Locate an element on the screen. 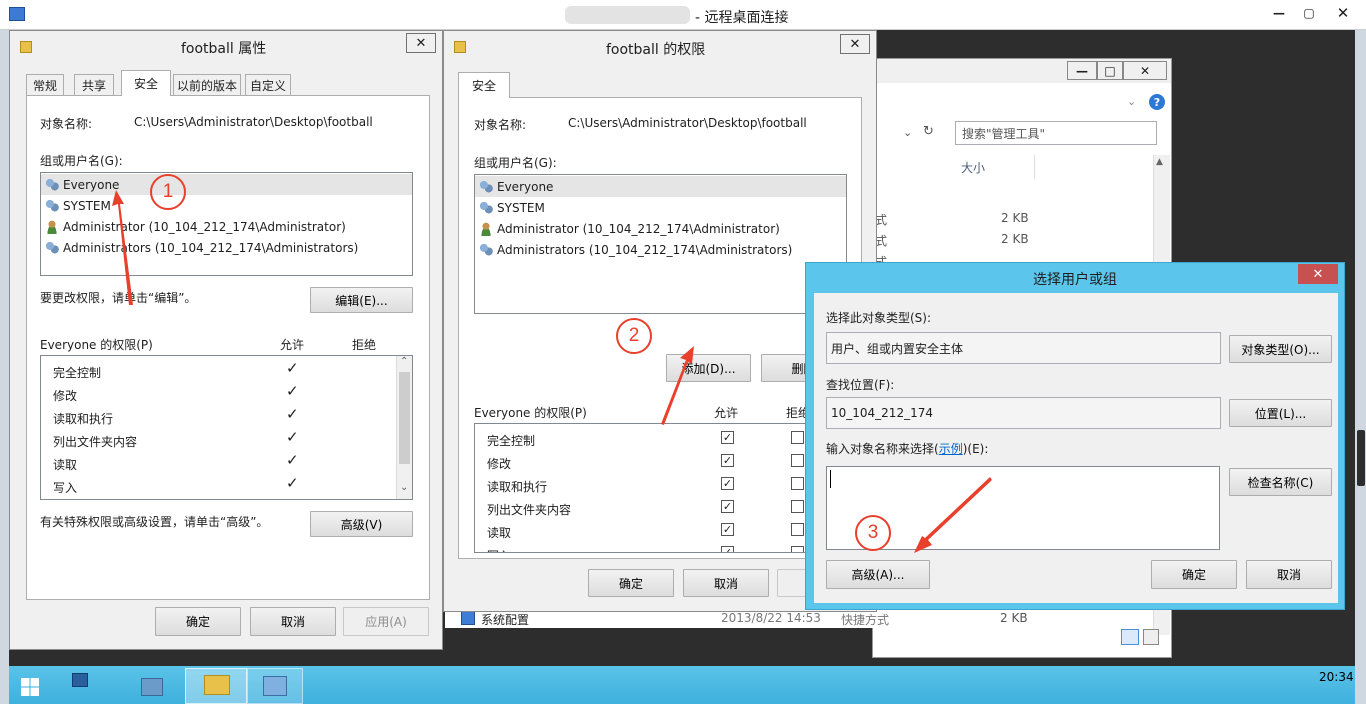 This screenshot has width=1366, height=704. scroll-up-icon: ⌃ is located at coordinates (404, 361).